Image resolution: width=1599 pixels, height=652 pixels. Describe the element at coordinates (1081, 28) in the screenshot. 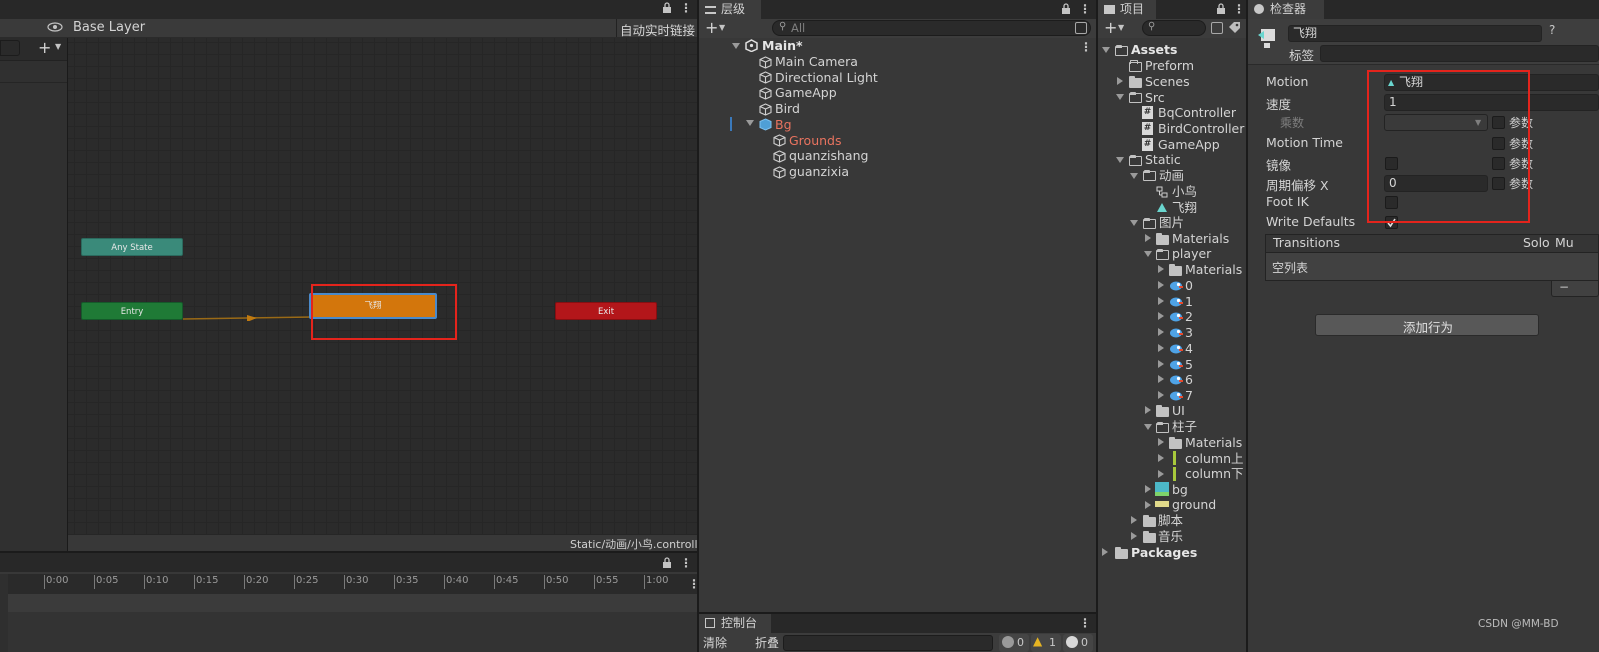

I see `search-options-icon` at that location.